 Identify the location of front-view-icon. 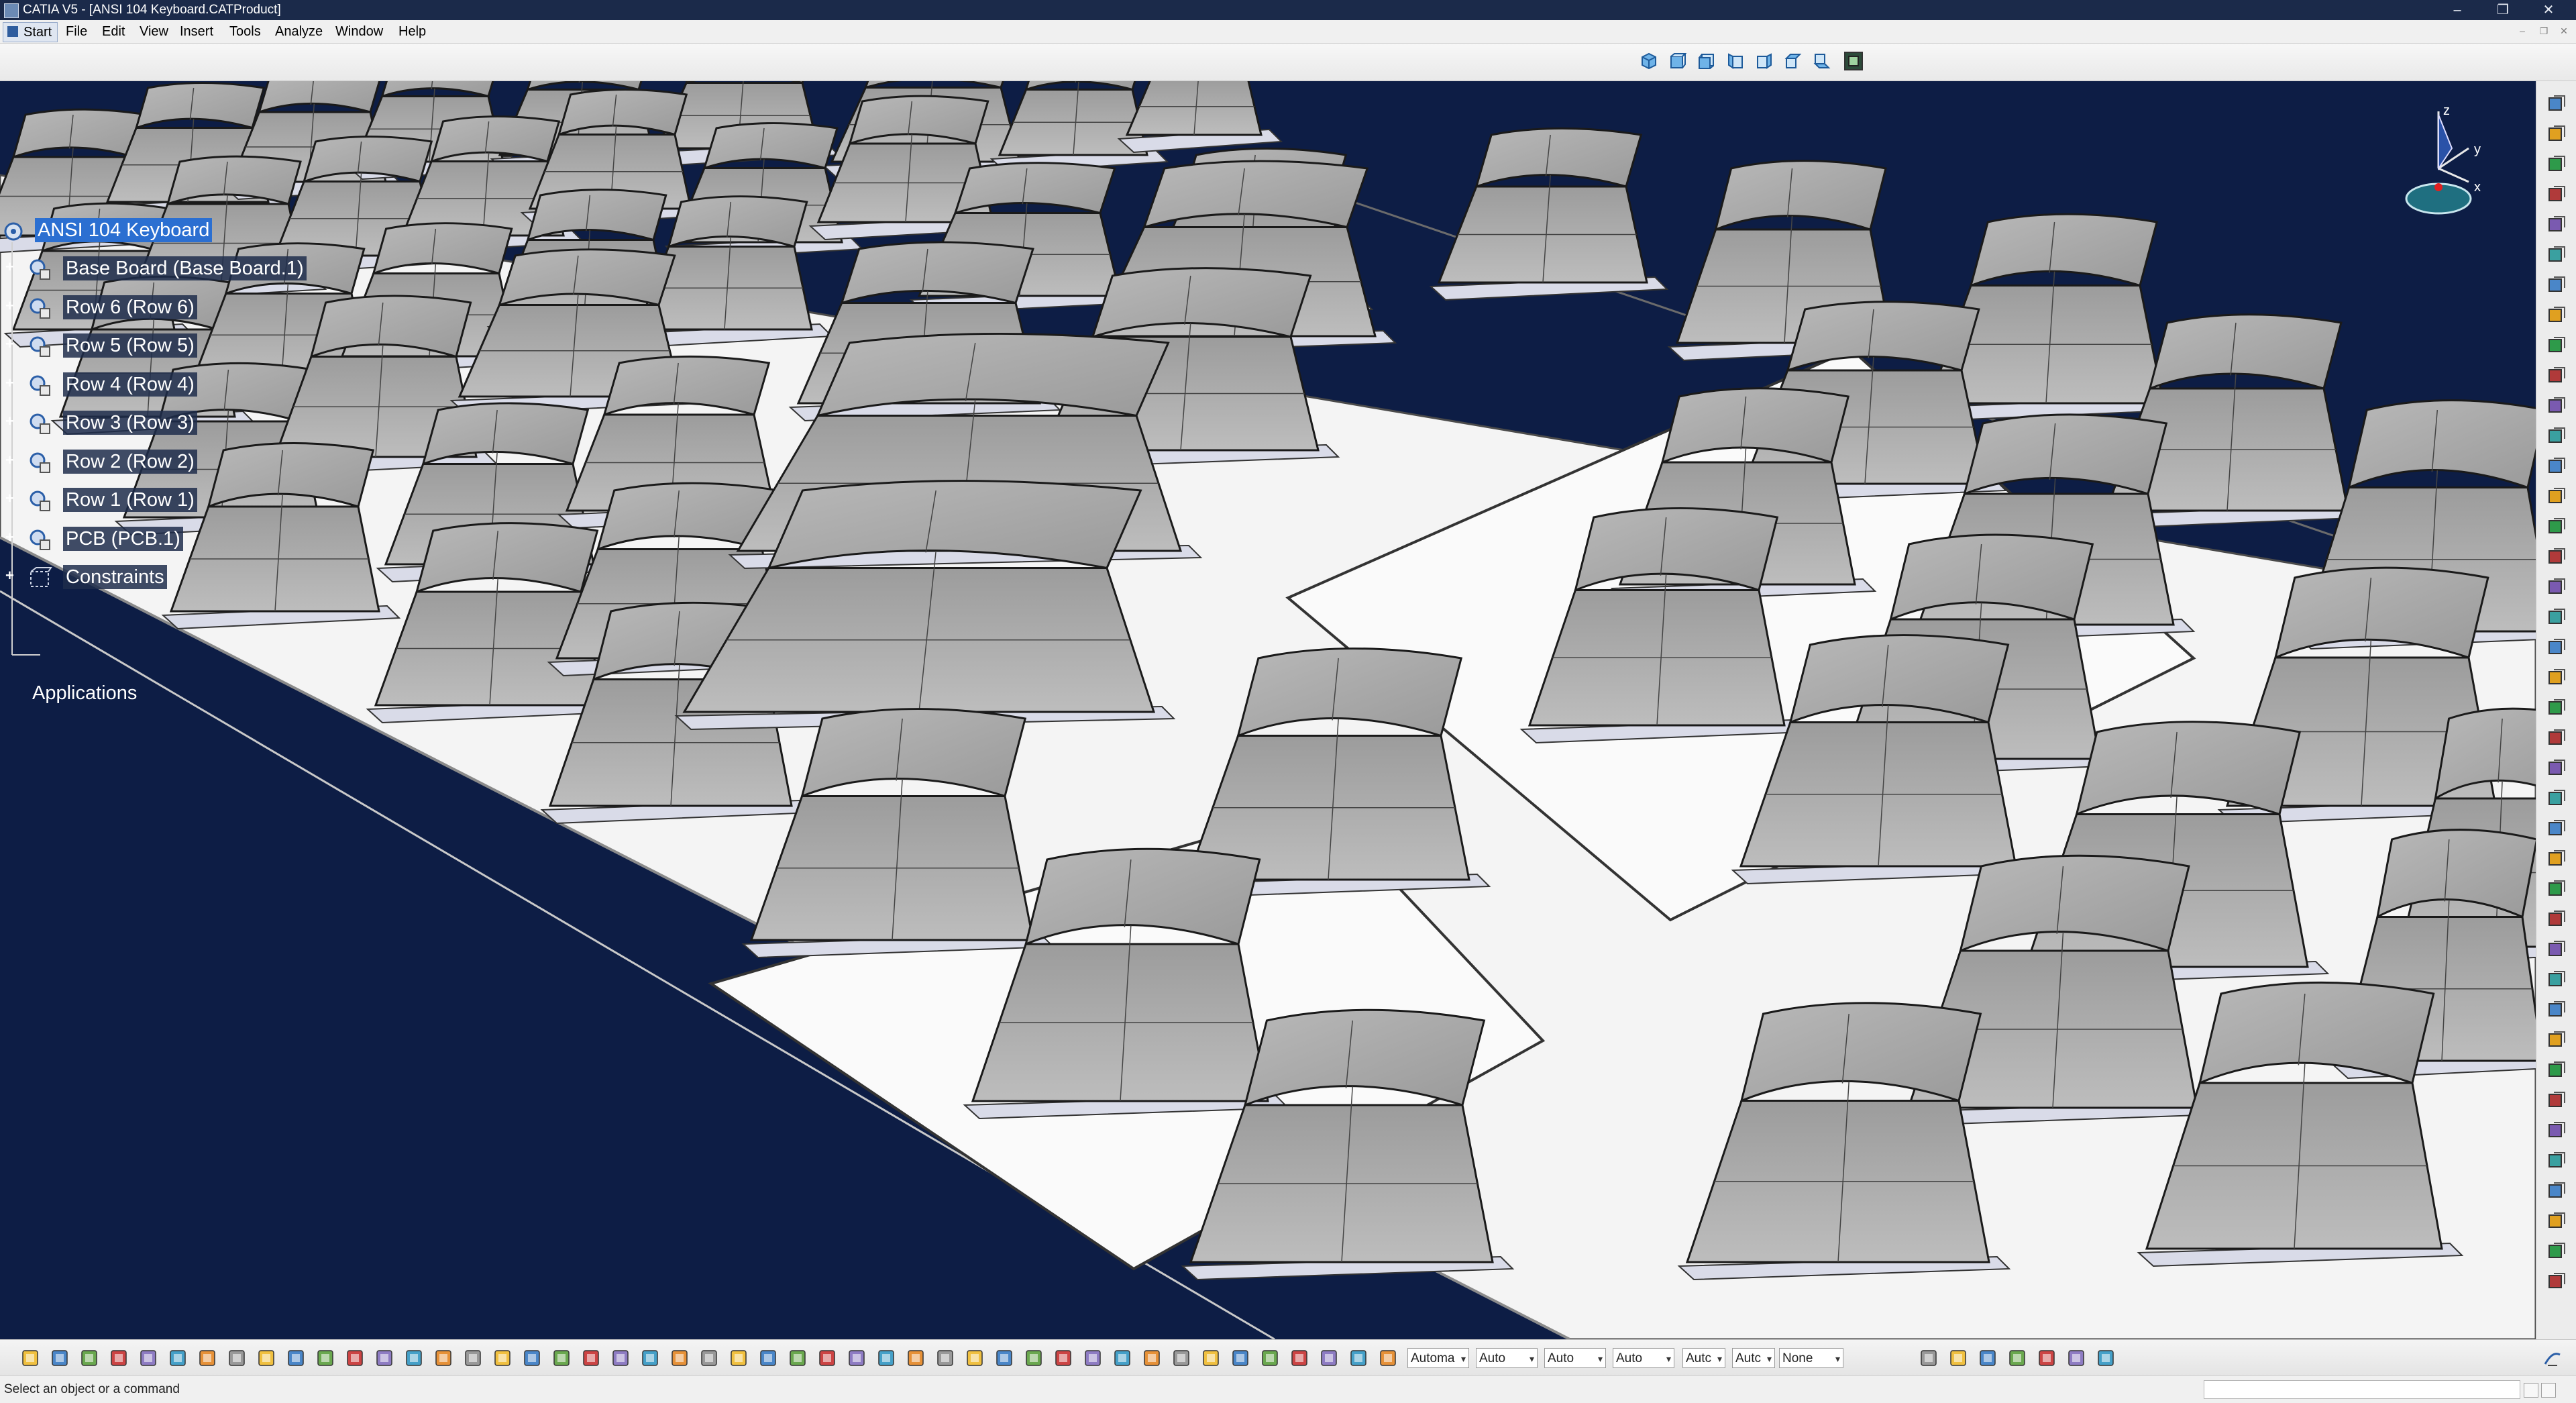
(1677, 61).